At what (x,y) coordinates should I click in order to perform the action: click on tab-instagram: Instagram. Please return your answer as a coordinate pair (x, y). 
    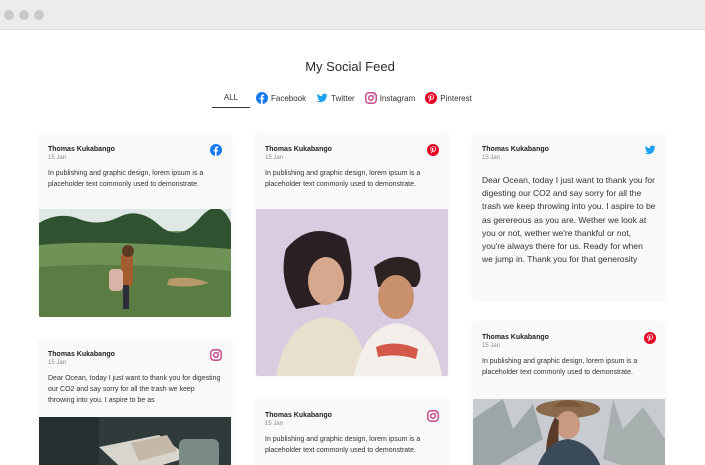
    Looking at the image, I should click on (390, 98).